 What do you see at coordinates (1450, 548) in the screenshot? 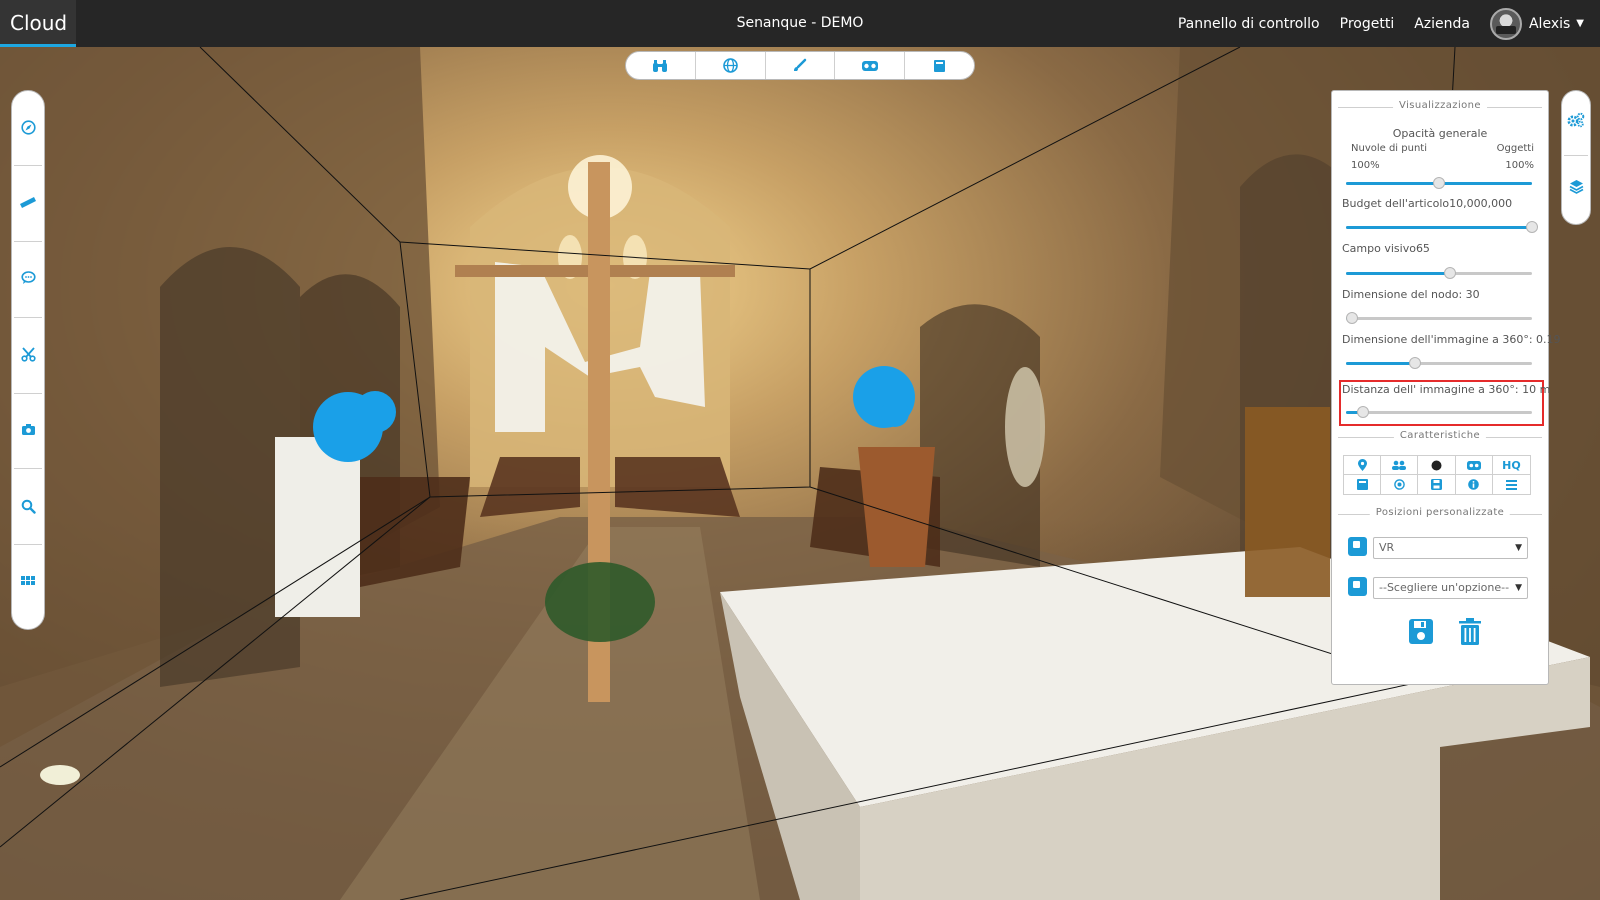
I see `position-select-vr: VR ▼` at bounding box center [1450, 548].